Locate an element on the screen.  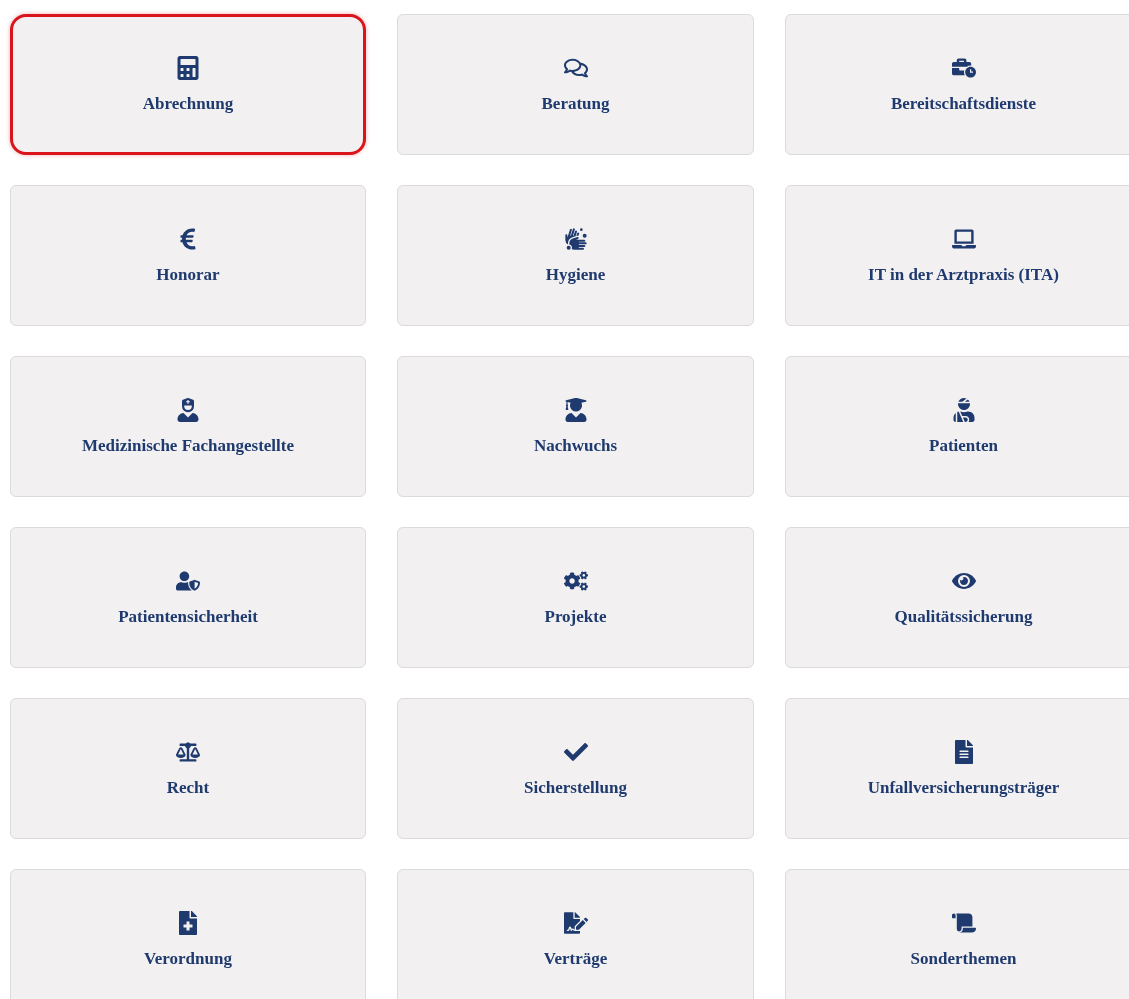
laptop-icon is located at coordinates (963, 238).